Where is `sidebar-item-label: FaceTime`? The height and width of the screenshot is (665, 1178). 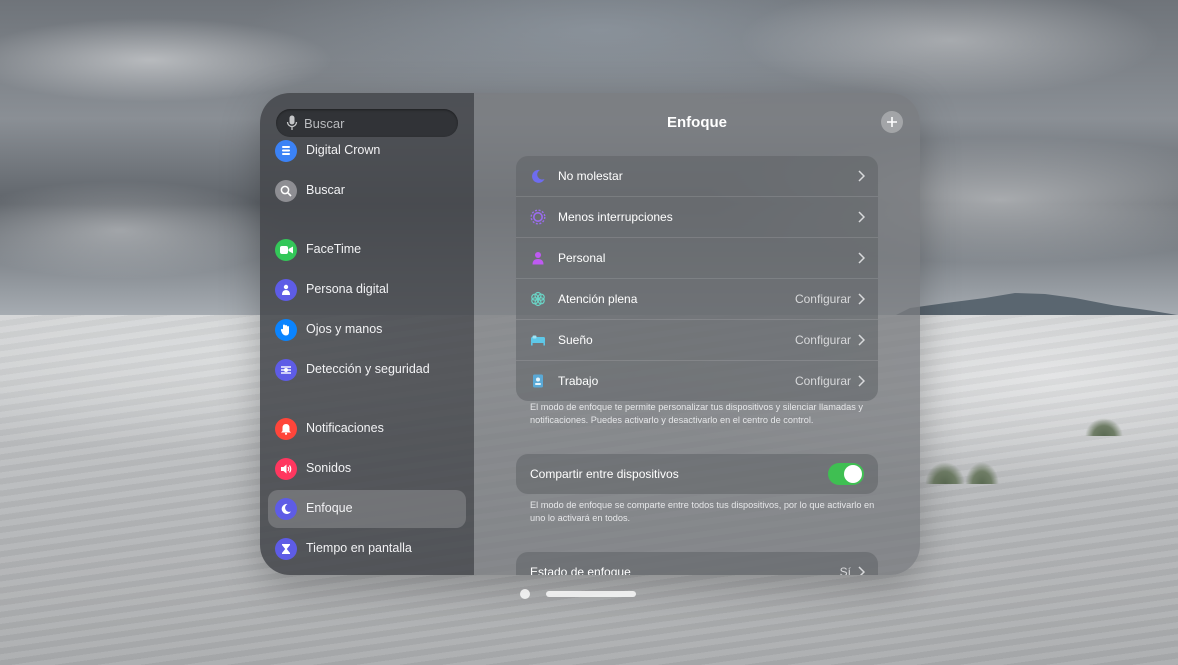
sidebar-item-label: FaceTime is located at coordinates (334, 249).